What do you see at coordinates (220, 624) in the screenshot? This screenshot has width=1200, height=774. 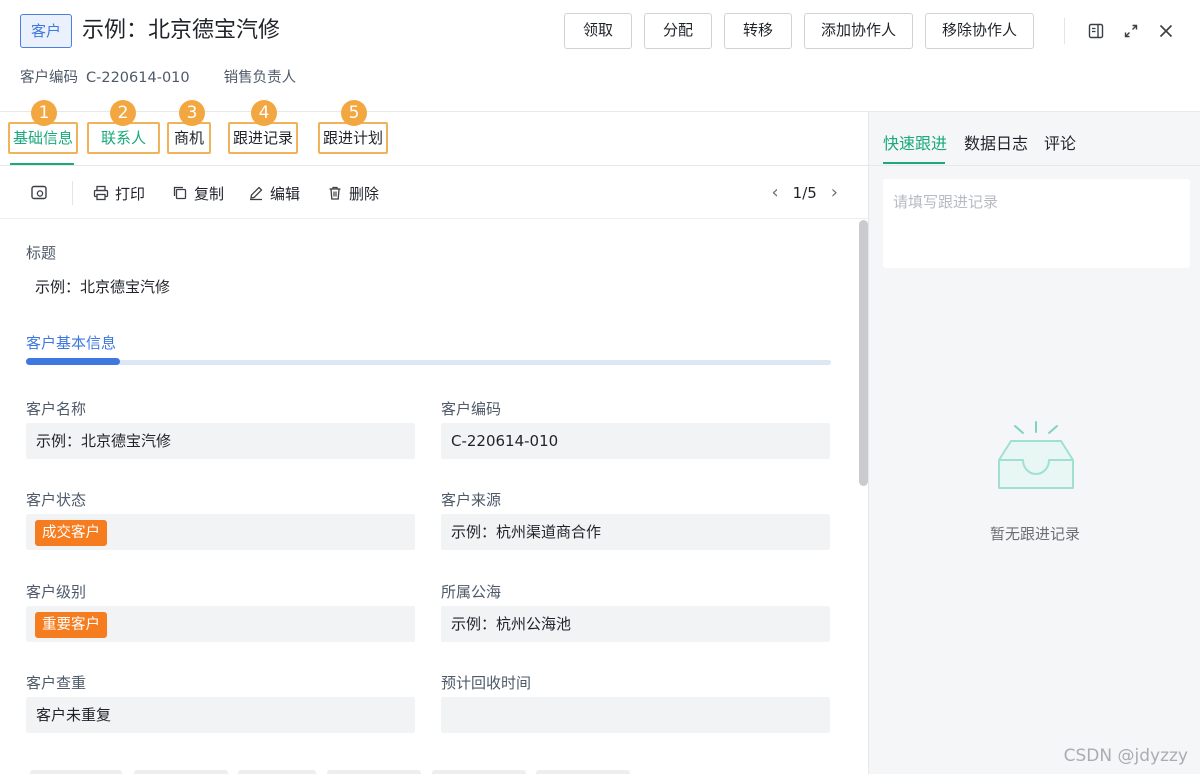 I see `customer-level-field: 重要客户` at bounding box center [220, 624].